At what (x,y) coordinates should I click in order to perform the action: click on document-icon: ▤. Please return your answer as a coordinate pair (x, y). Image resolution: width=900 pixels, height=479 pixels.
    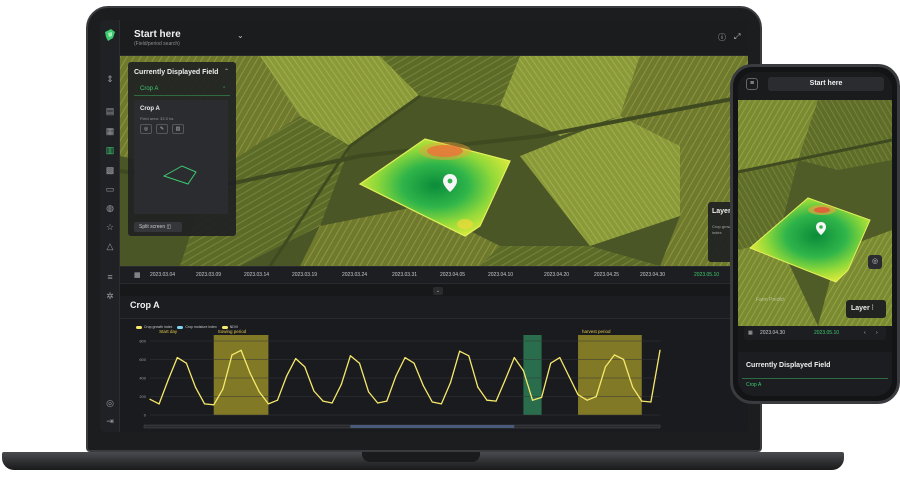
    Looking at the image, I should click on (110, 111).